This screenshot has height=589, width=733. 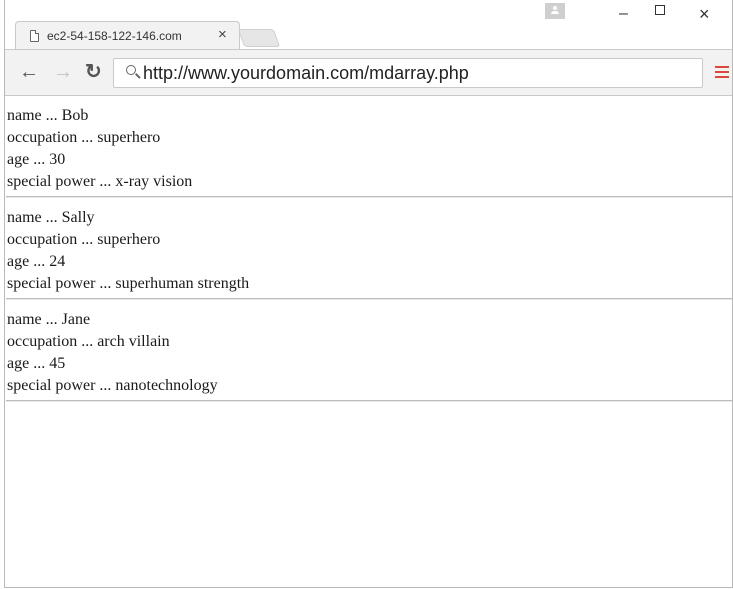 I want to click on browser-tab: ec2-54-158-122-146.com ×, so click(x=127, y=35).